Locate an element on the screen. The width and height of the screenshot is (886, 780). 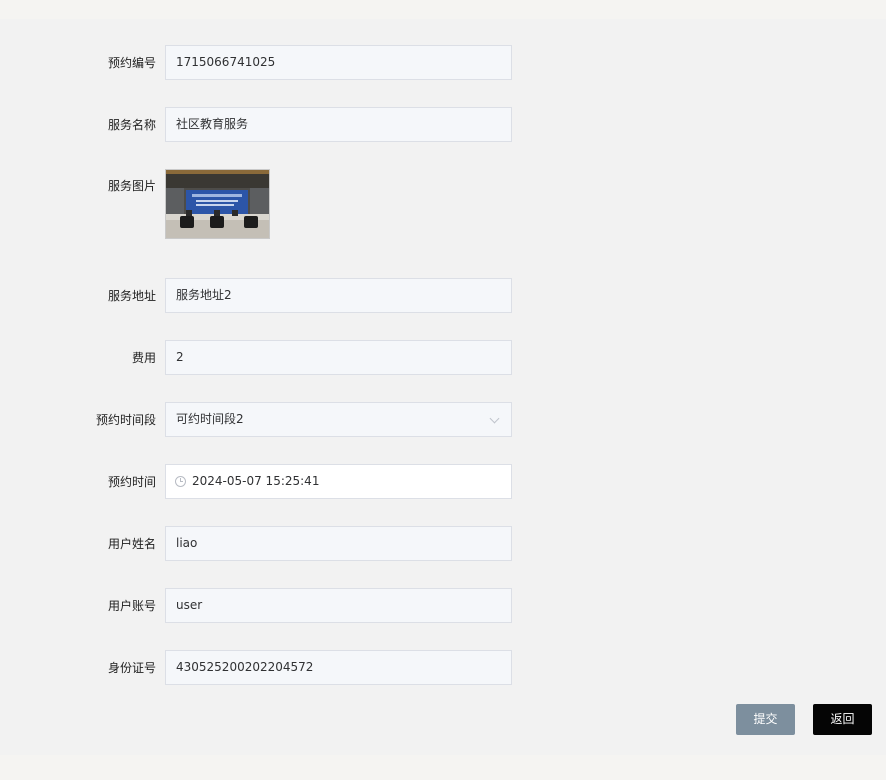
label-appointment-time: 预约时间 is located at coordinates (131, 482).